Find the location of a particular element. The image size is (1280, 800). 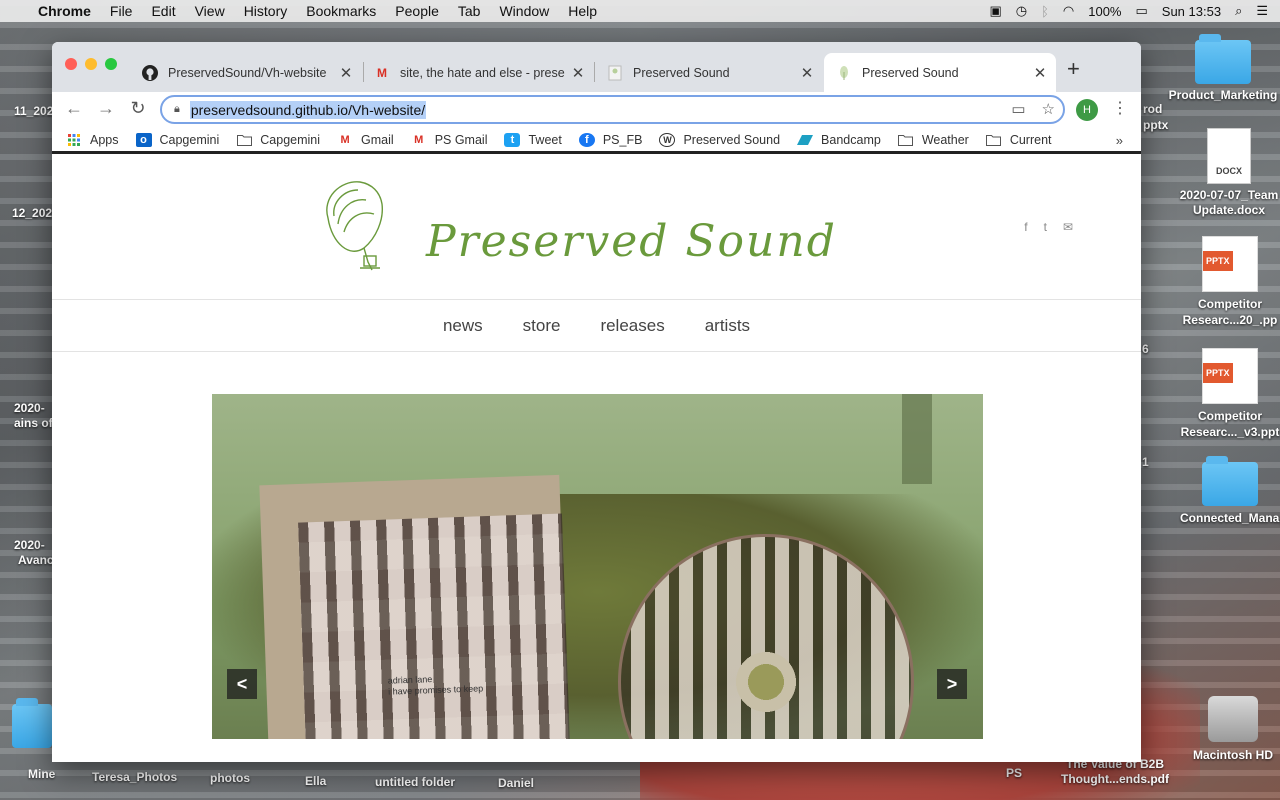

slider-prev-button: < is located at coordinates (242, 684).